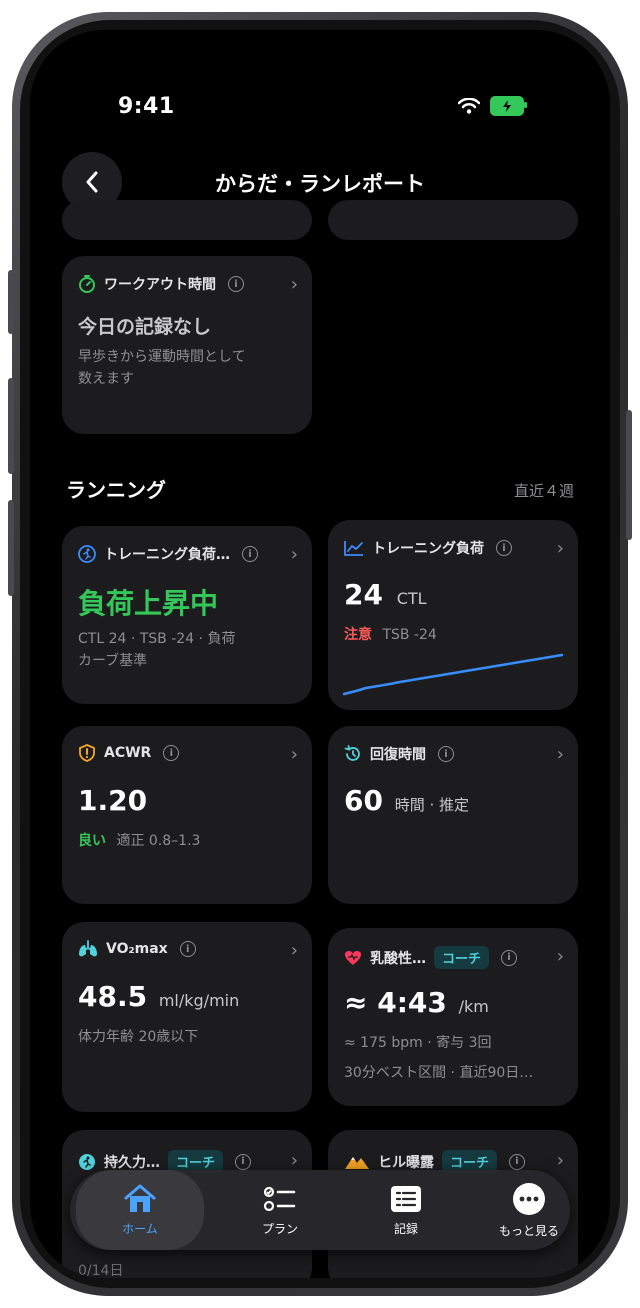 This screenshot has height=1308, width=640. What do you see at coordinates (409, 635) in the screenshot?
I see `tsb-value: TSB -24` at bounding box center [409, 635].